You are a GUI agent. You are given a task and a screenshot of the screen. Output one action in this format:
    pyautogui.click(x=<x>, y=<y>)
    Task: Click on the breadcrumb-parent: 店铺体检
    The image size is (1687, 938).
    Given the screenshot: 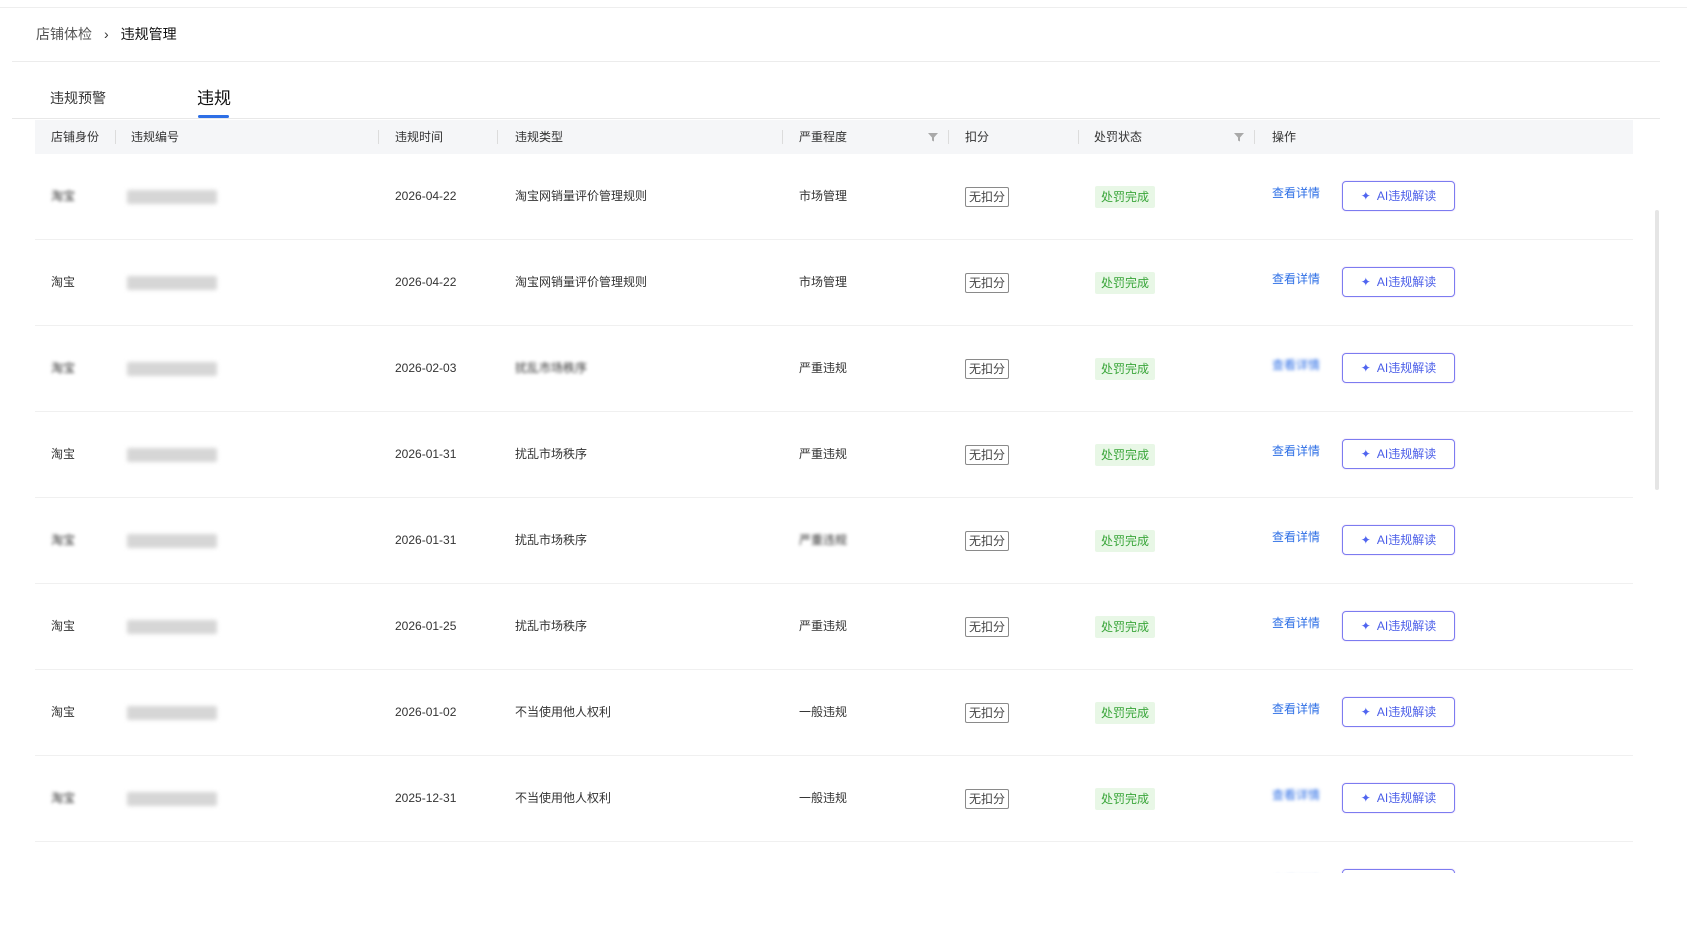 What is the action you would take?
    pyautogui.click(x=64, y=34)
    